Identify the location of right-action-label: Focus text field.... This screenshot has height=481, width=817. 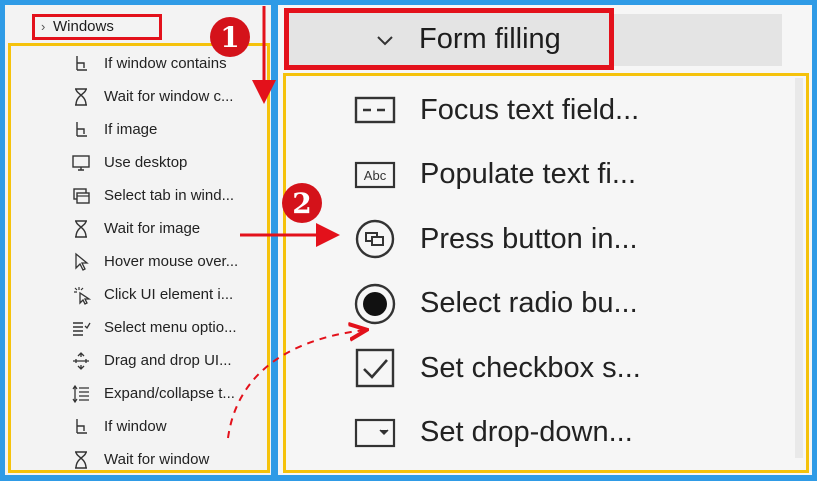
(530, 109).